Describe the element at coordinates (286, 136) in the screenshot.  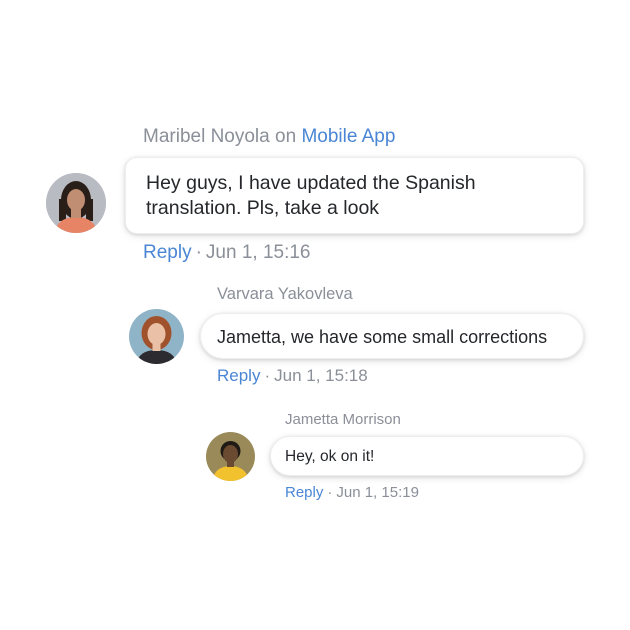
I see `author-connector: on` at that location.